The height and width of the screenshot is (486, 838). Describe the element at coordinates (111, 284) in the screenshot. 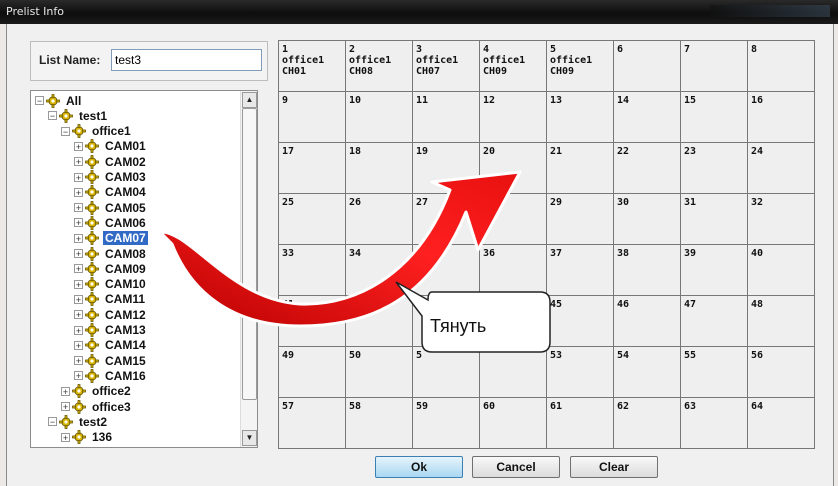

I see `tree-node: + CAM10` at that location.